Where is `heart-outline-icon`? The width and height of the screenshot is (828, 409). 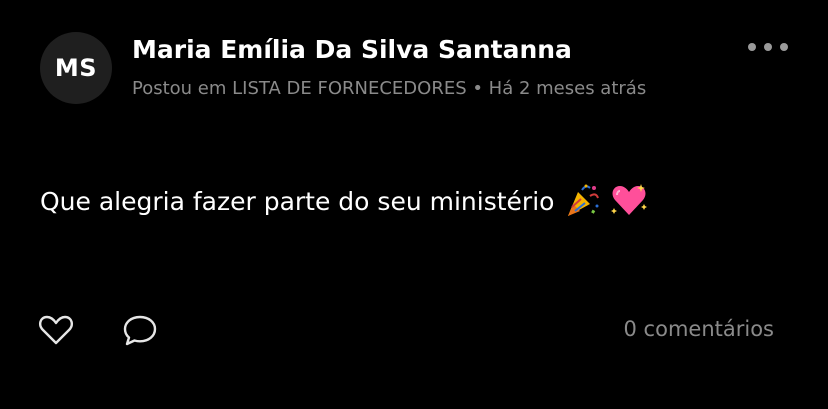
heart-outline-icon is located at coordinates (56, 330).